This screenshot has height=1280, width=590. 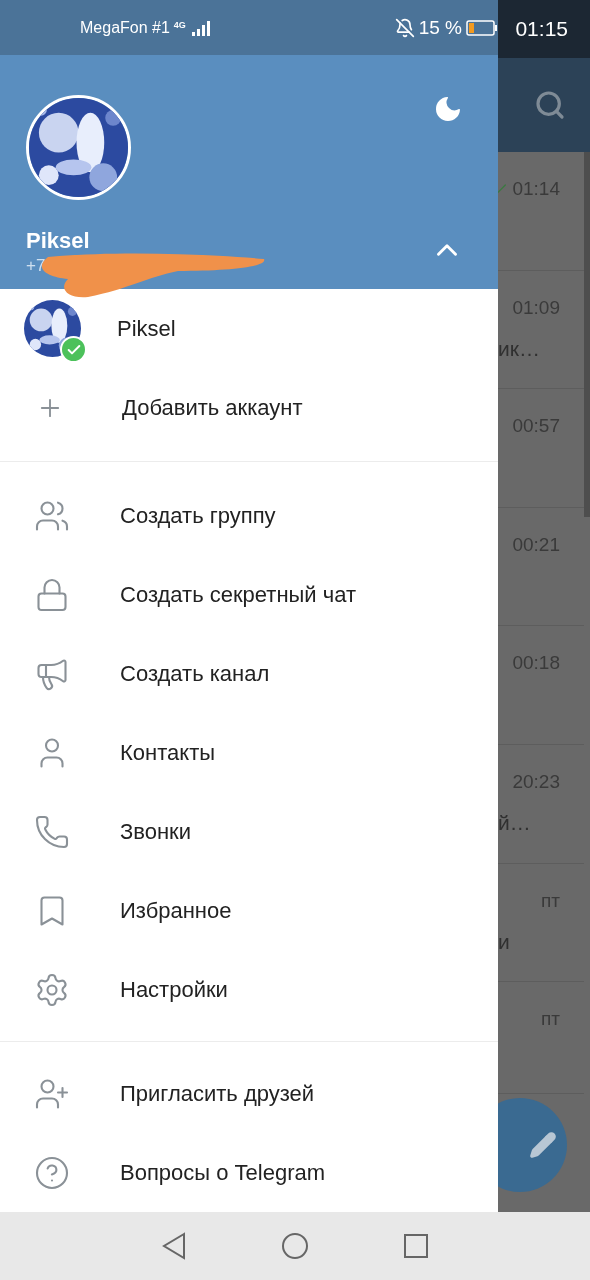 I want to click on settings-icon, so click(x=52, y=989).